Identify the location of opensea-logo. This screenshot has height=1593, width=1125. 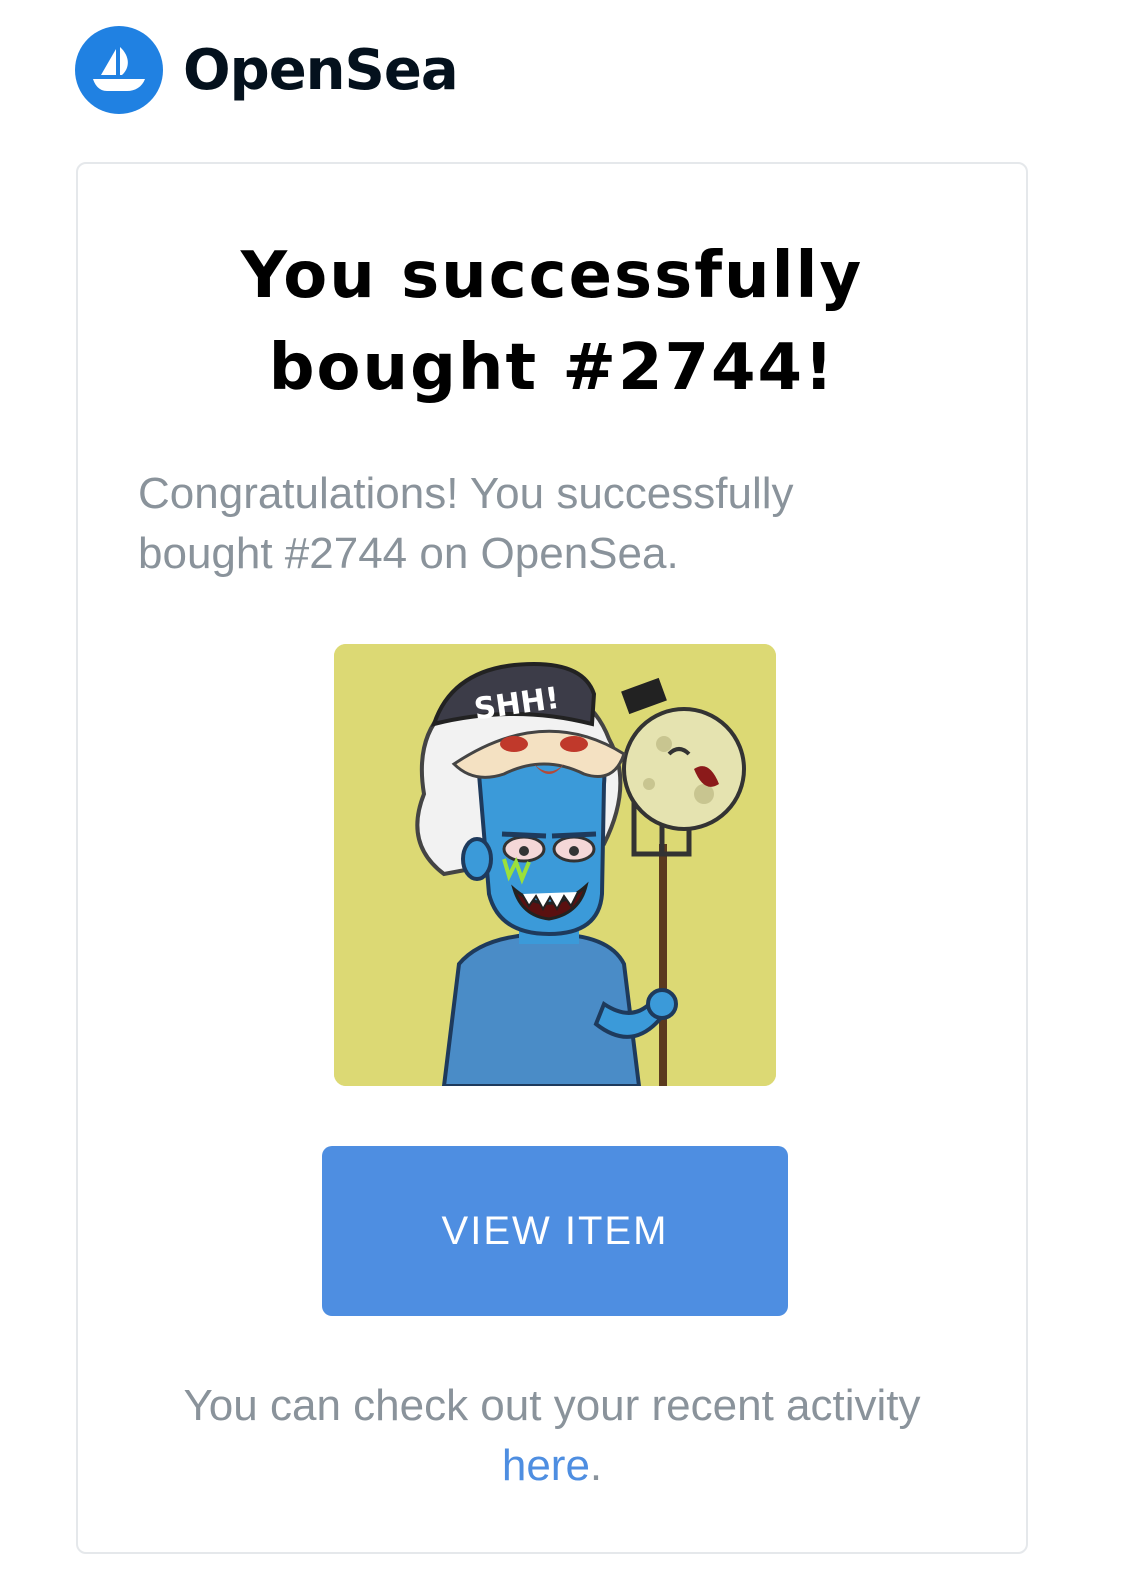
(119, 70).